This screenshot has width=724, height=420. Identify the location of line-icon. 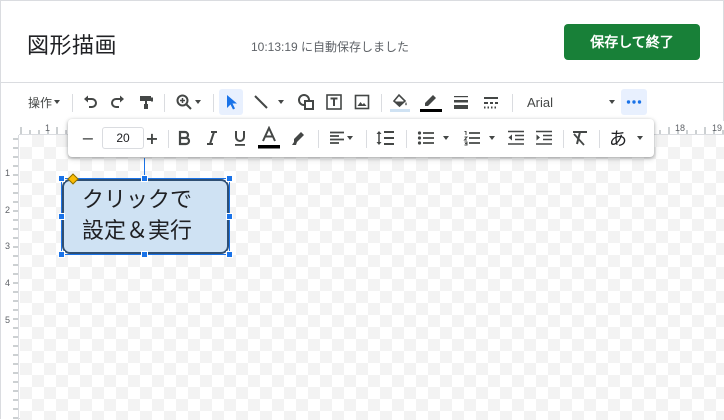
(261, 102).